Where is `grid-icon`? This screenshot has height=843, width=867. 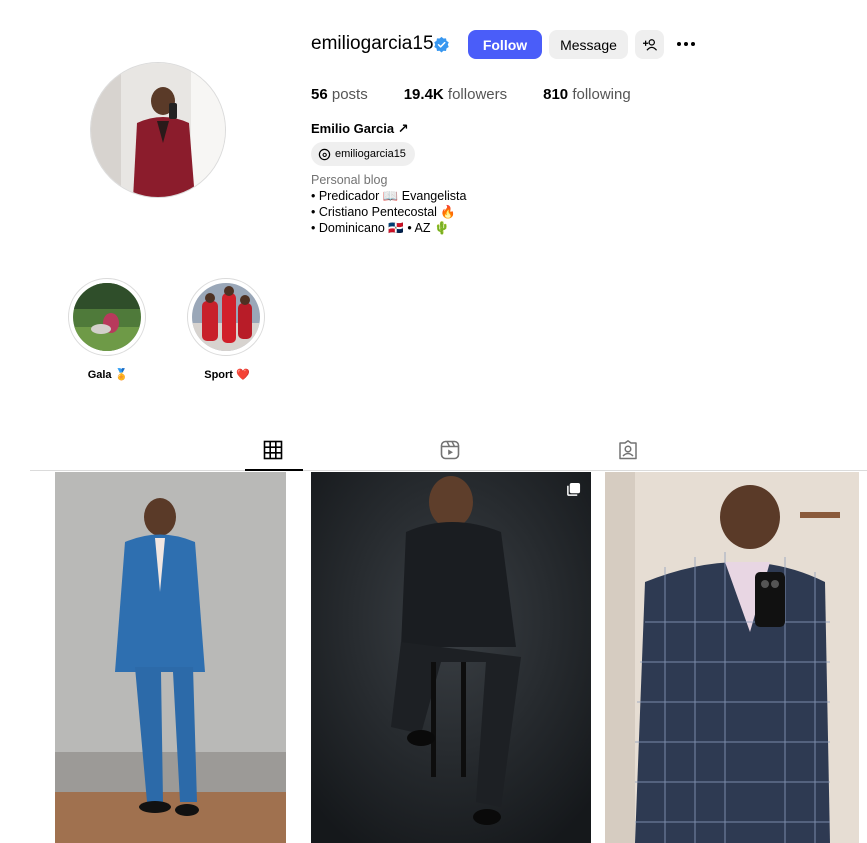 grid-icon is located at coordinates (273, 450).